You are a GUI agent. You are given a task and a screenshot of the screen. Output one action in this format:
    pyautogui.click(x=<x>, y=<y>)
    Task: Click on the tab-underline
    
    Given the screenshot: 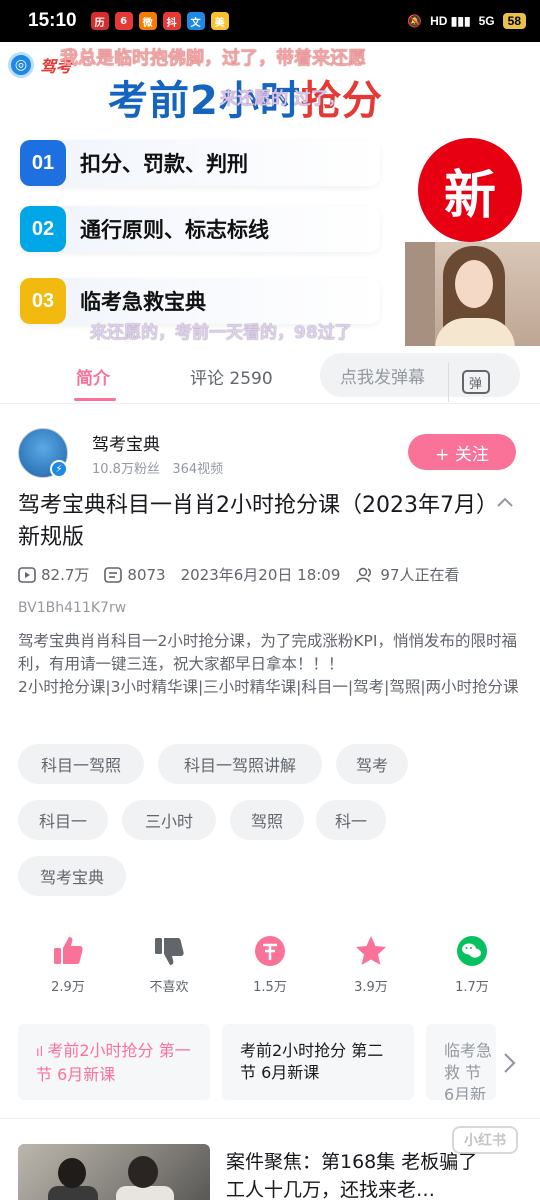 What is the action you would take?
    pyautogui.click(x=95, y=399)
    